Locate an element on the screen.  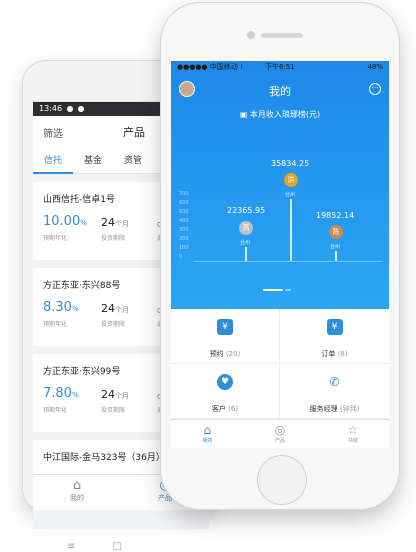
status-time: 下午6:51 is located at coordinates (280, 67).